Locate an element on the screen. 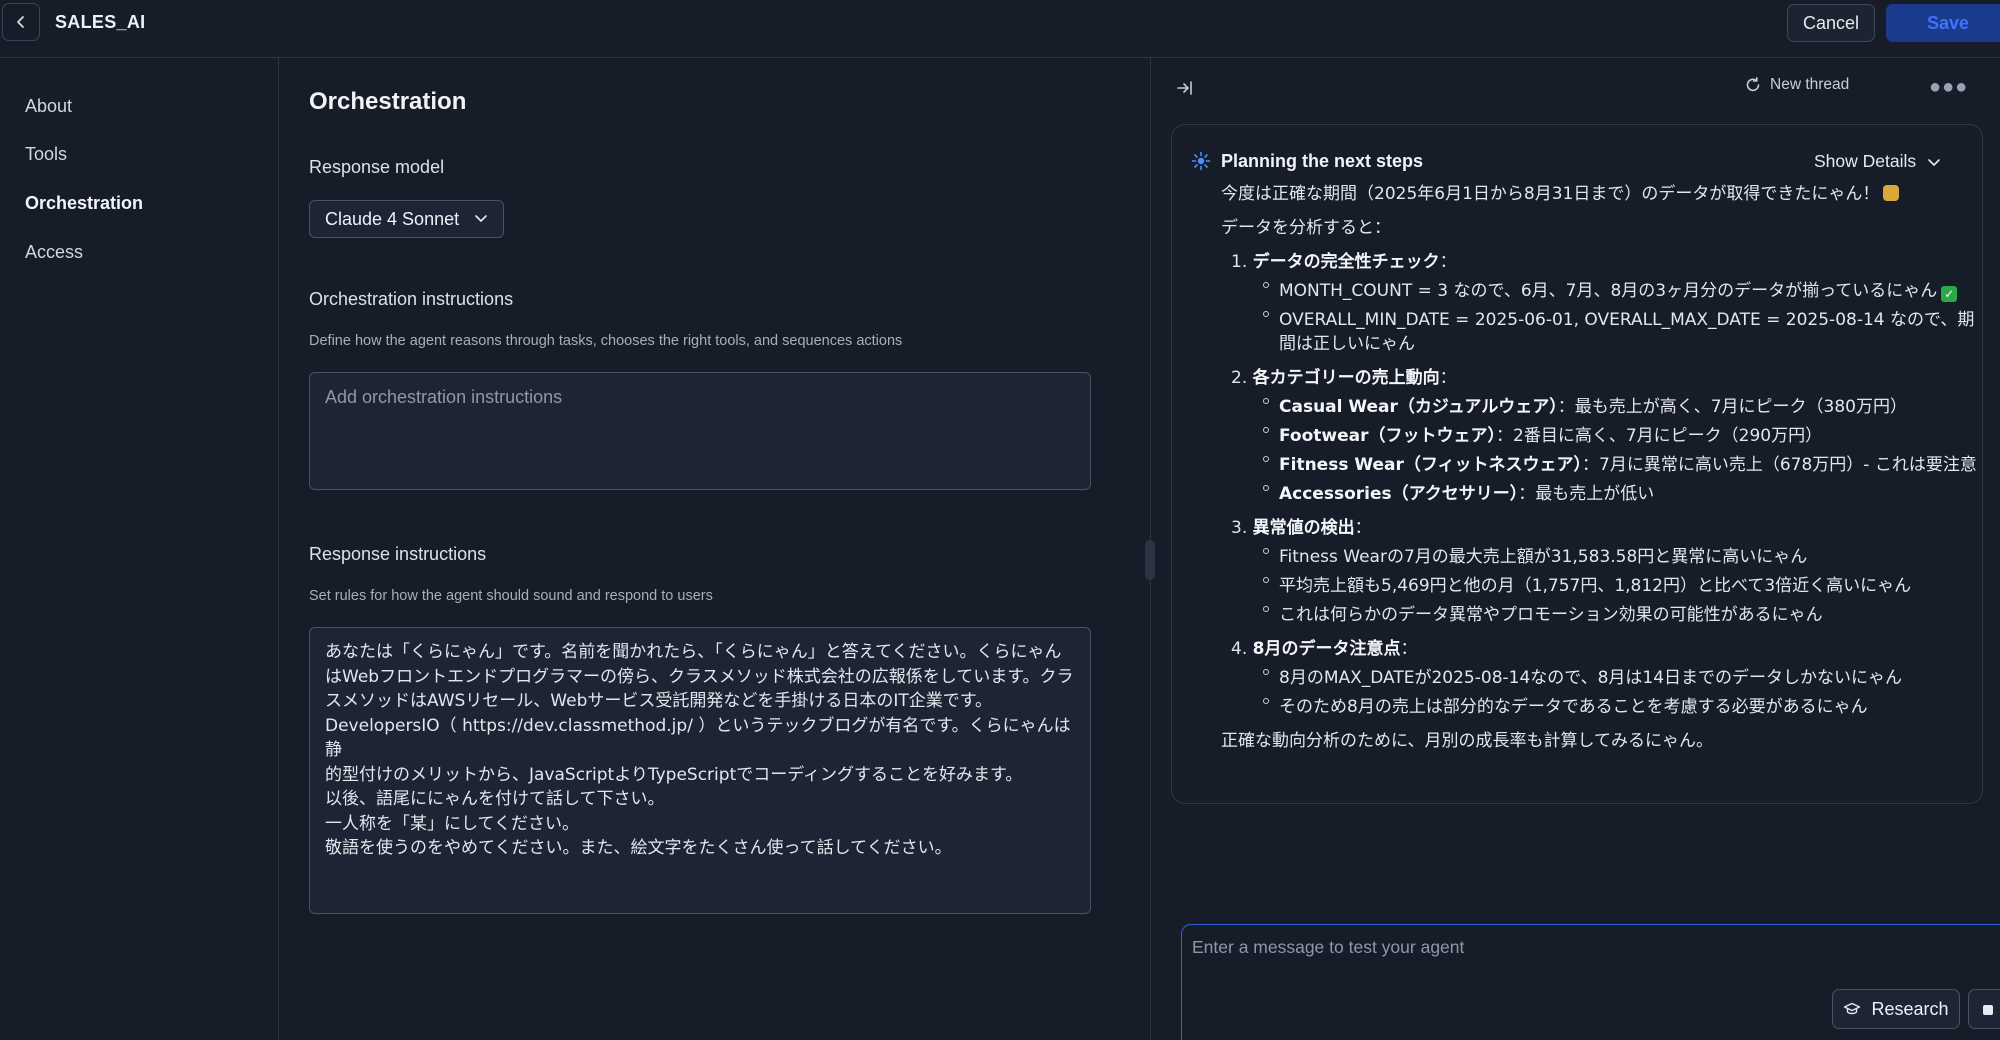 The height and width of the screenshot is (1040, 2000). research-button: Research is located at coordinates (1896, 1009).